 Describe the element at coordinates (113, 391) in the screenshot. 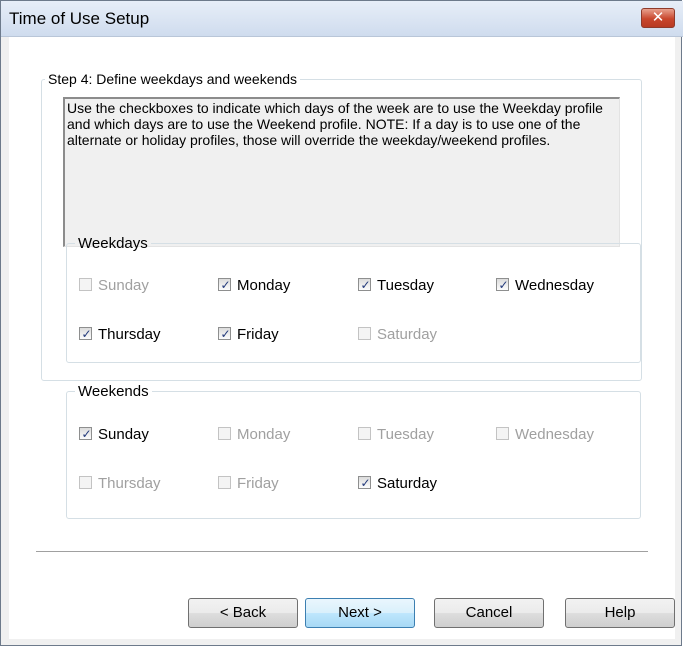

I see `weekends-legend: Weekends` at that location.